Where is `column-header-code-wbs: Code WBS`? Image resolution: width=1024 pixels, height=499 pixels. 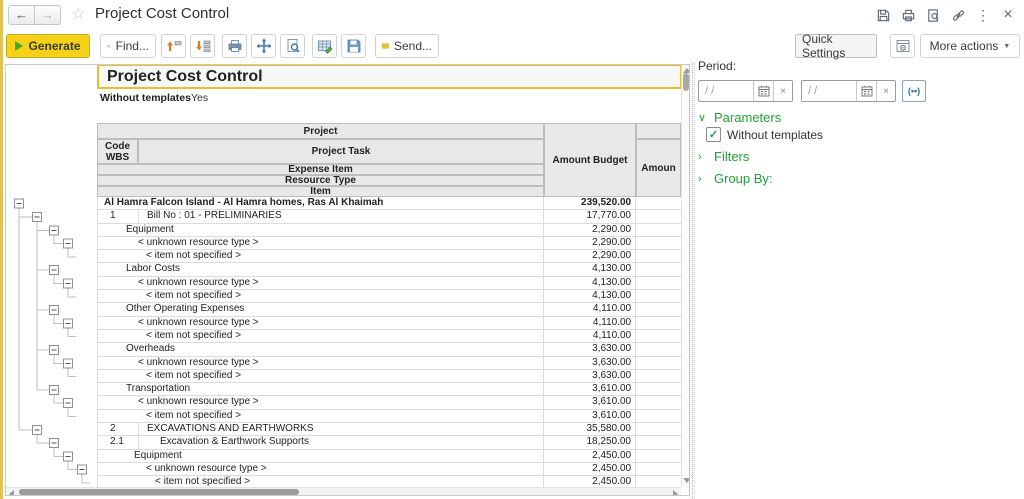
column-header-code-wbs: Code WBS is located at coordinates (117, 151).